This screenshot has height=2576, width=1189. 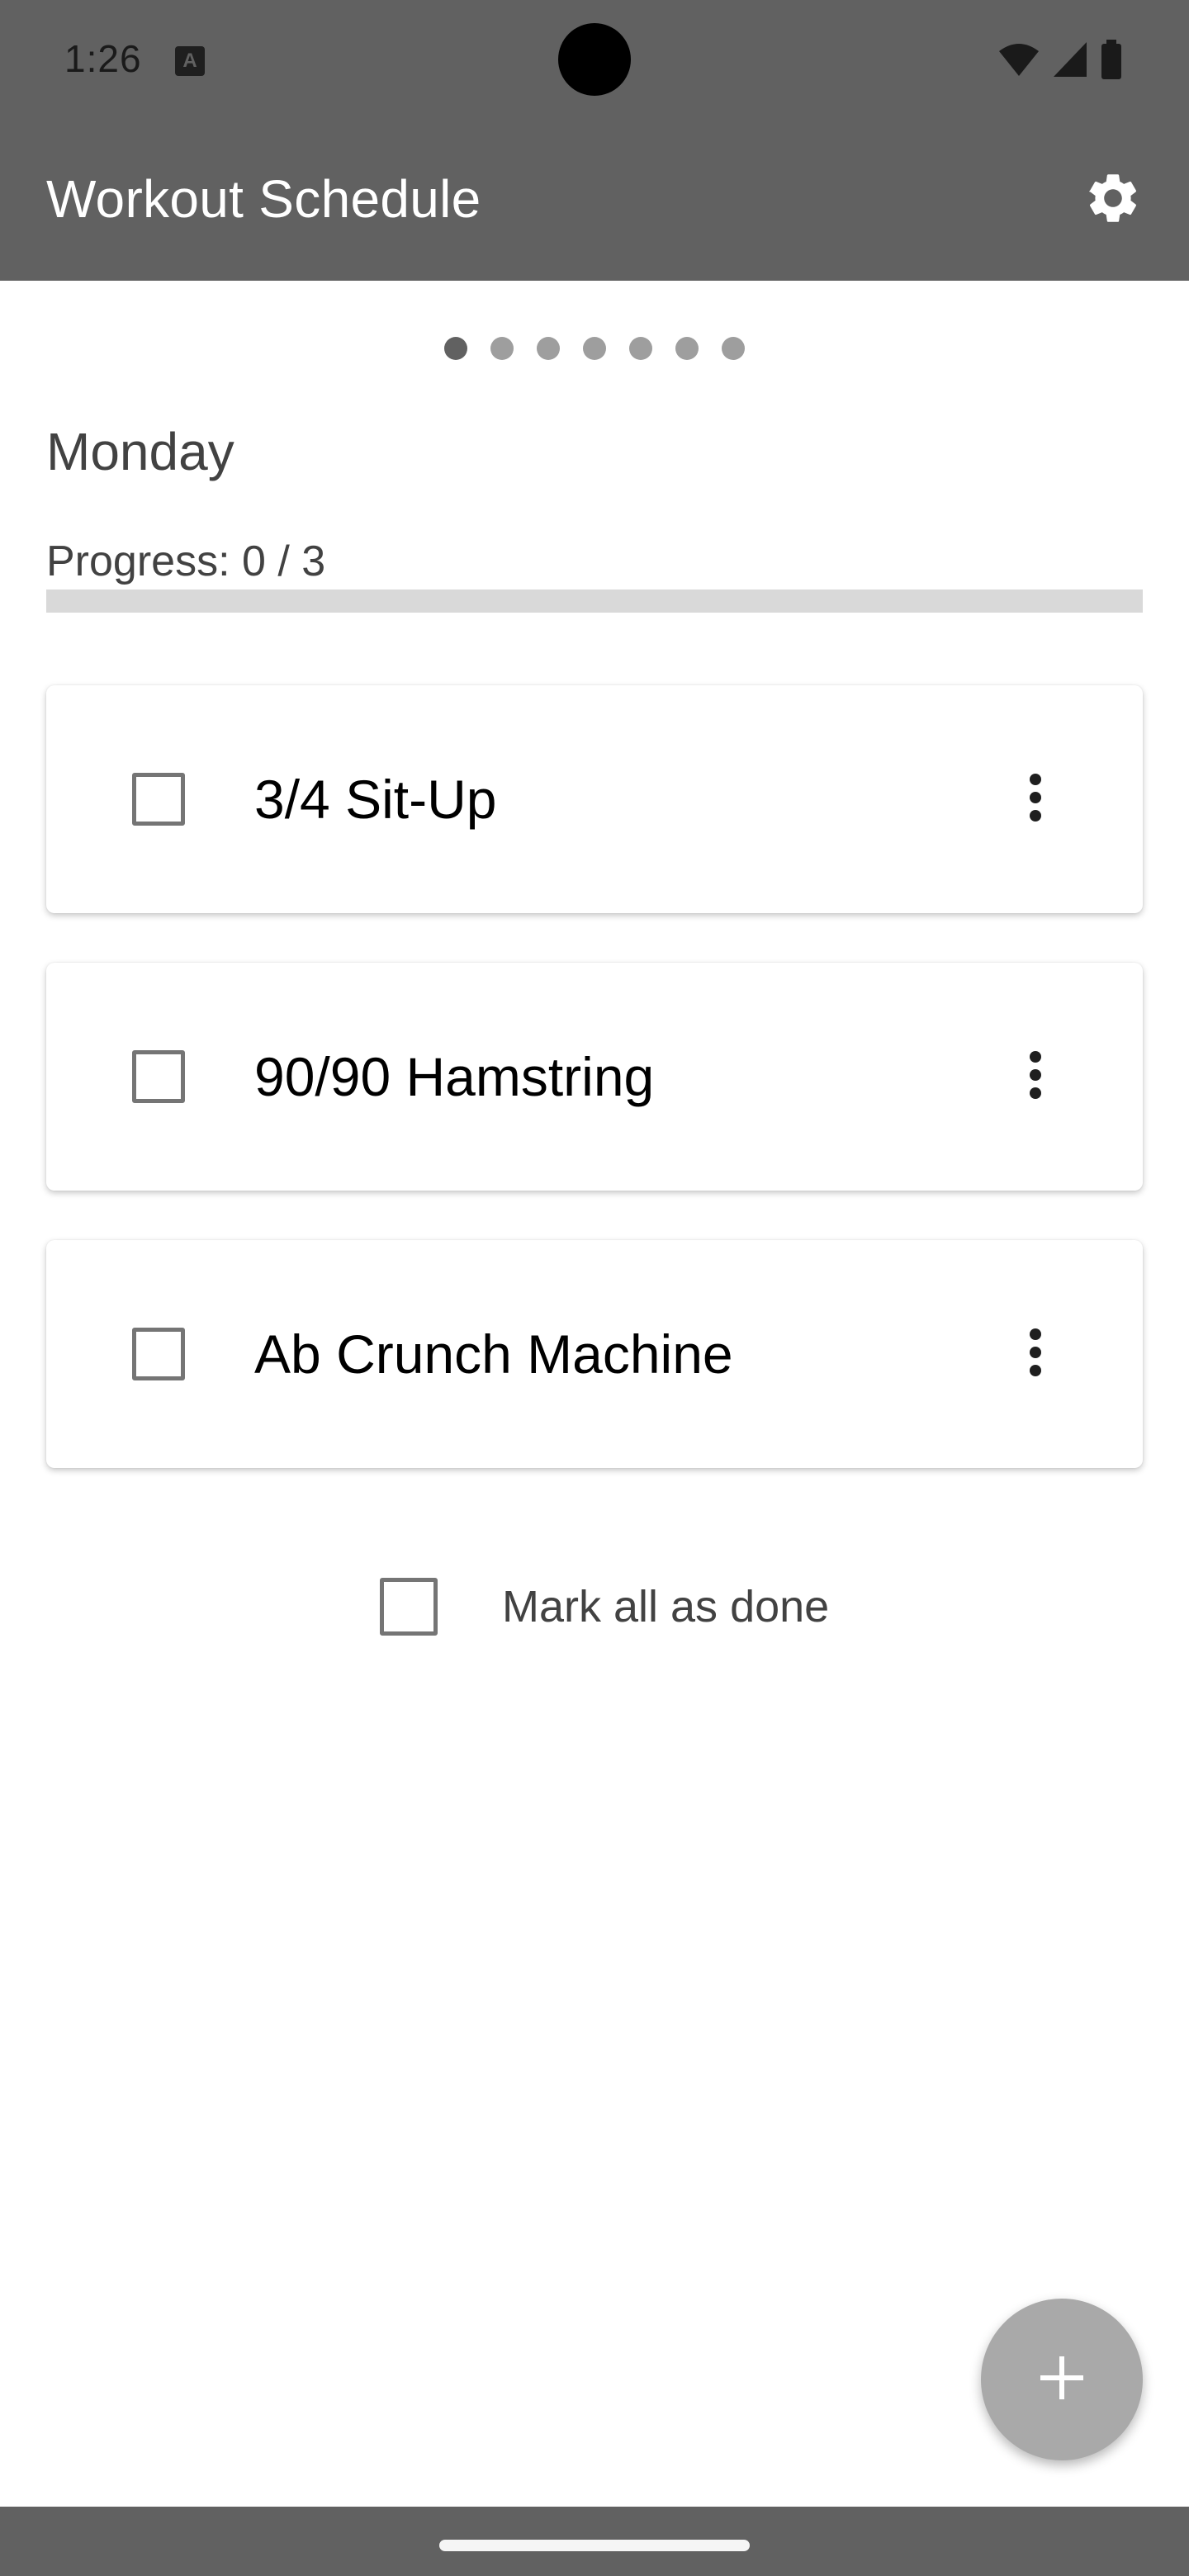 What do you see at coordinates (375, 799) in the screenshot?
I see `exercise-name: 3/4 Sit-Up` at bounding box center [375, 799].